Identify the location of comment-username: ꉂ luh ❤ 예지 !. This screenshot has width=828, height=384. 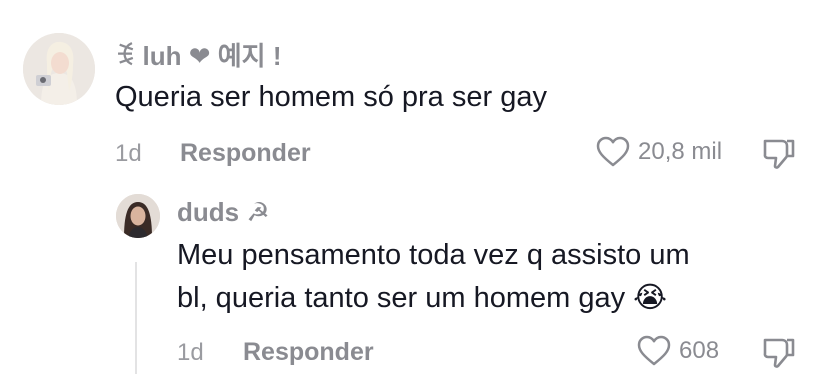
(198, 54).